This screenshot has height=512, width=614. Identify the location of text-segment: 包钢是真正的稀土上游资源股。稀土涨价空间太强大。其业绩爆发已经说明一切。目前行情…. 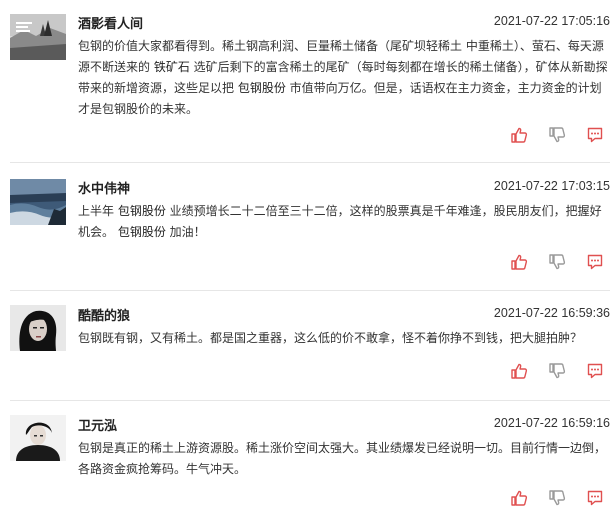
(342, 458).